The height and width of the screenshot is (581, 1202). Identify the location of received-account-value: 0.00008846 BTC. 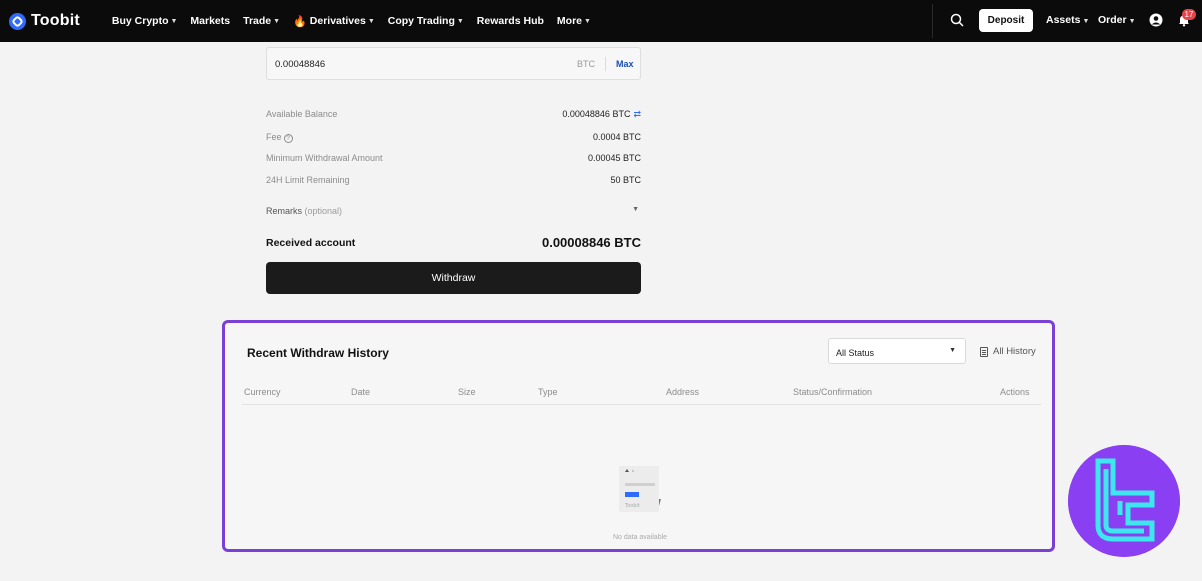
(591, 242).